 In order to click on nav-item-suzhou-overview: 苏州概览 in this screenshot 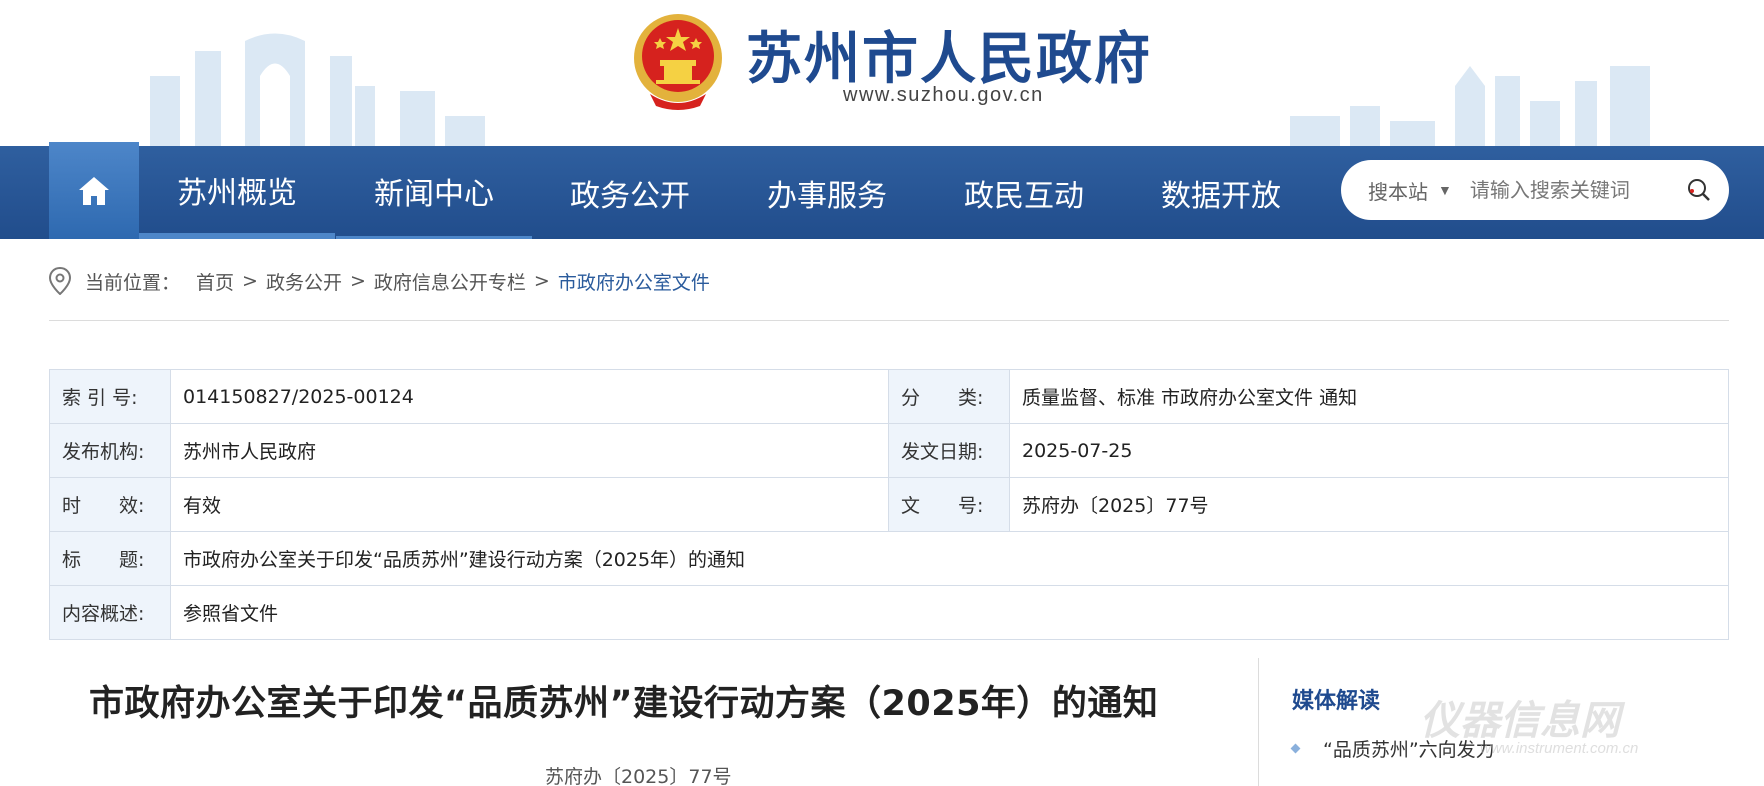, I will do `click(237, 192)`.